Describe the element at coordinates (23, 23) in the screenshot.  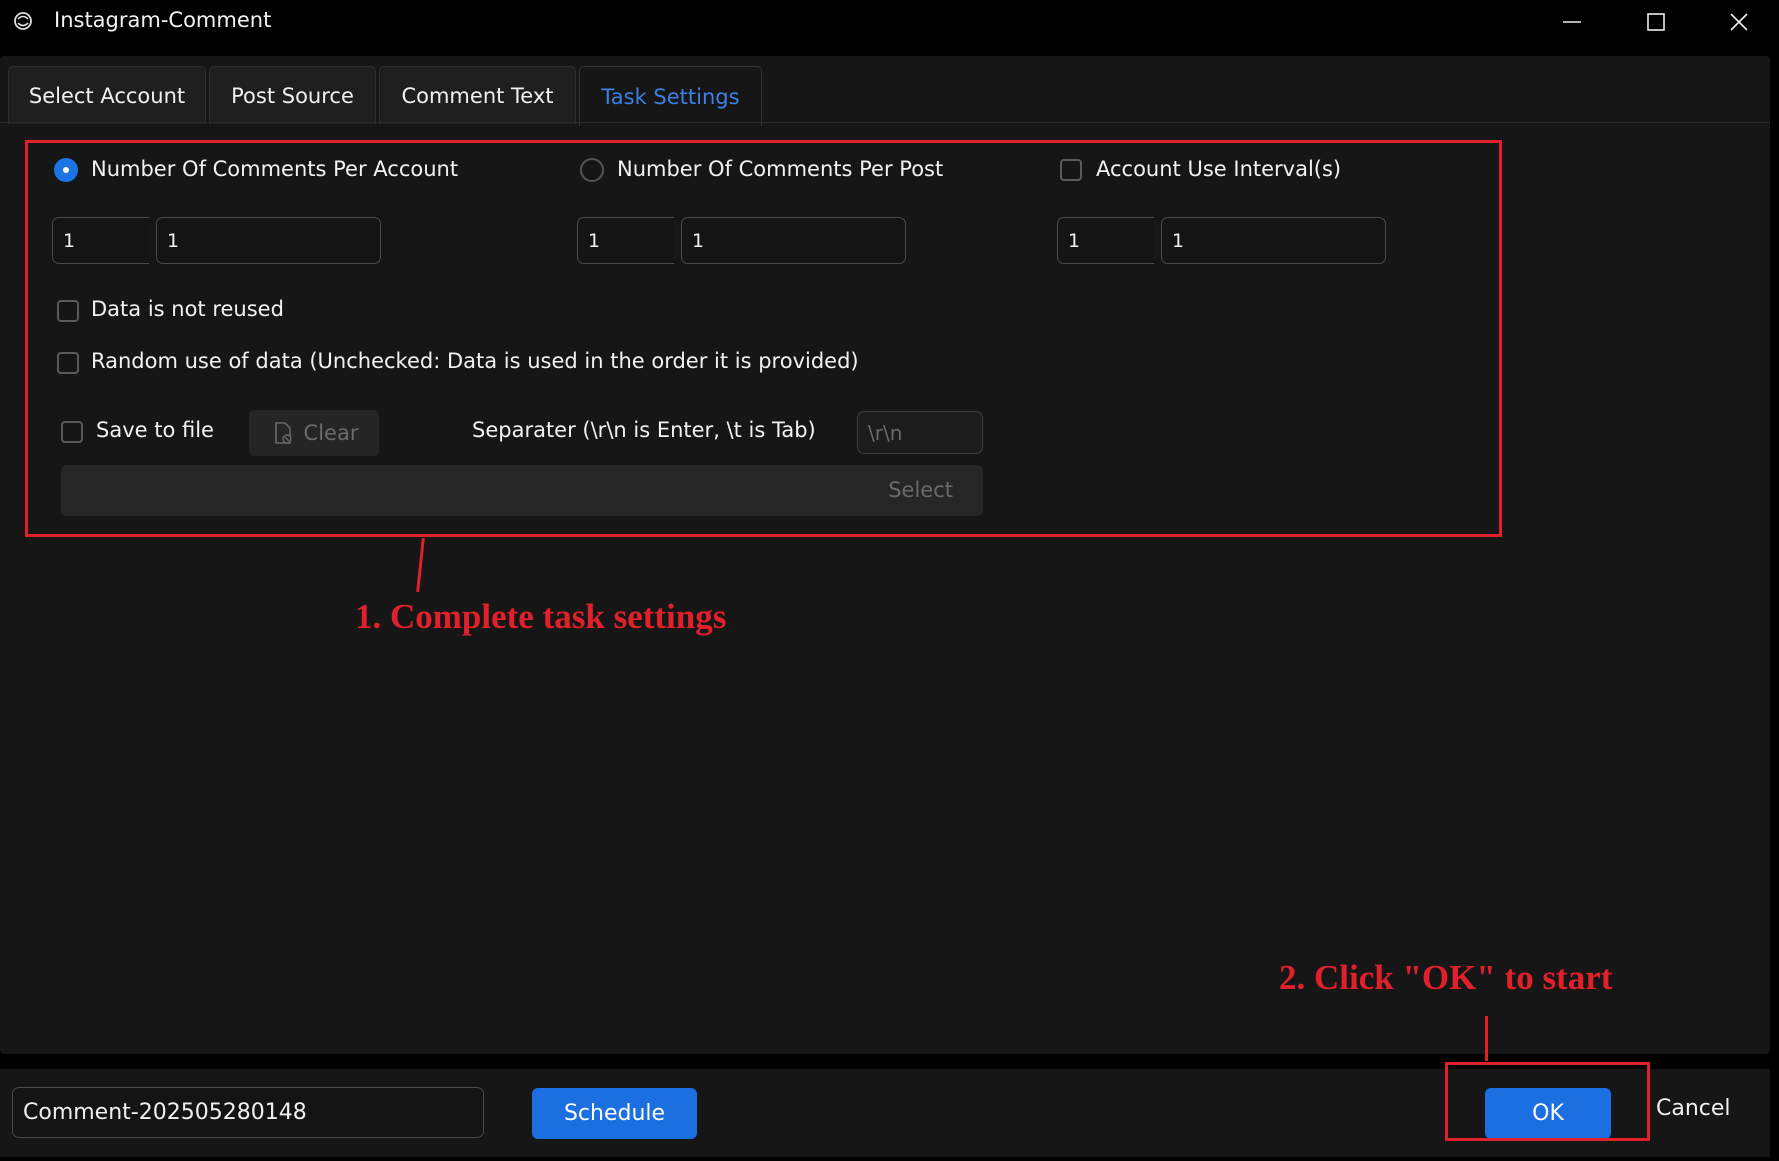
I see `app-icon` at that location.